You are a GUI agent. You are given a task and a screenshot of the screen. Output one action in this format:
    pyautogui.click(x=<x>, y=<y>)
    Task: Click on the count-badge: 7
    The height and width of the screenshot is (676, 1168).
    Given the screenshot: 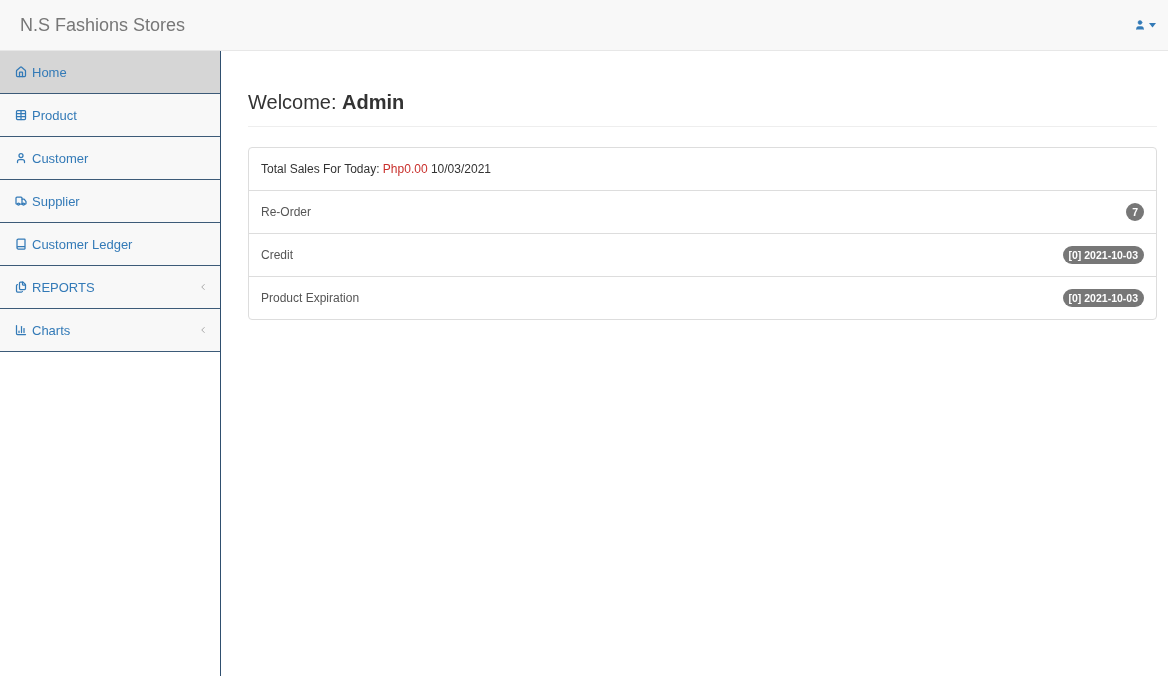 What is the action you would take?
    pyautogui.click(x=1135, y=212)
    